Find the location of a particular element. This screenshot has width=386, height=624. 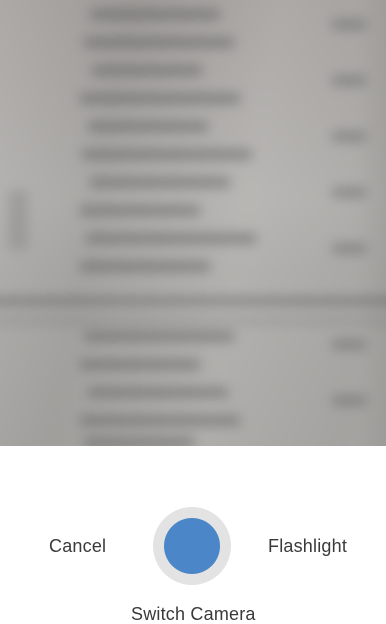

shutter-button is located at coordinates (192, 546).